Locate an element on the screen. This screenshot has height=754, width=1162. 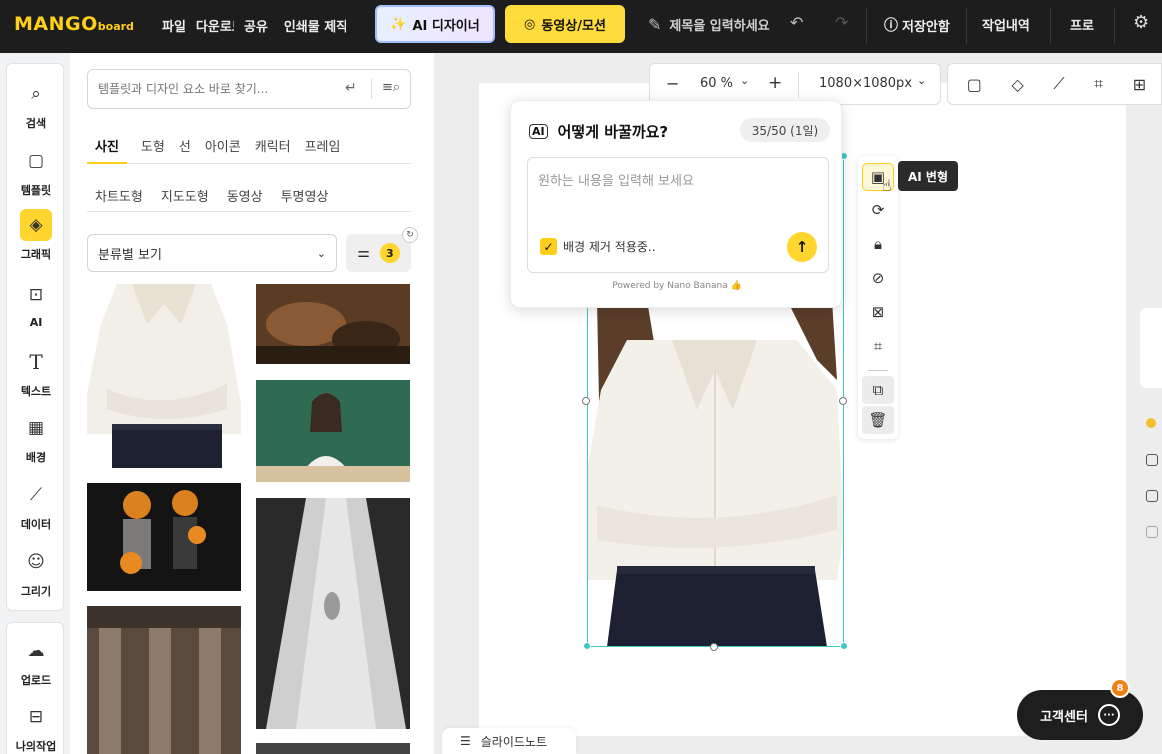
prompt-textarea: 원하는 내용을 입력해 보세요 ✓ 배경 제거 적용중.. ↑ is located at coordinates (678, 215).